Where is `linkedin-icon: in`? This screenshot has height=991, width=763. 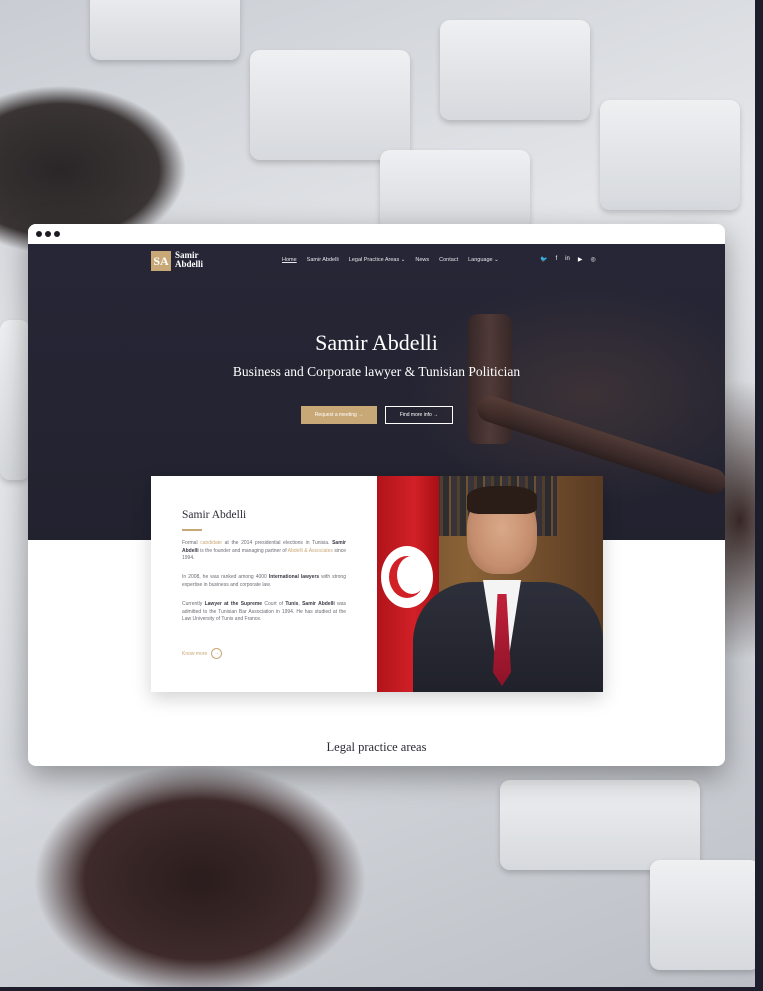 linkedin-icon: in is located at coordinates (567, 259).